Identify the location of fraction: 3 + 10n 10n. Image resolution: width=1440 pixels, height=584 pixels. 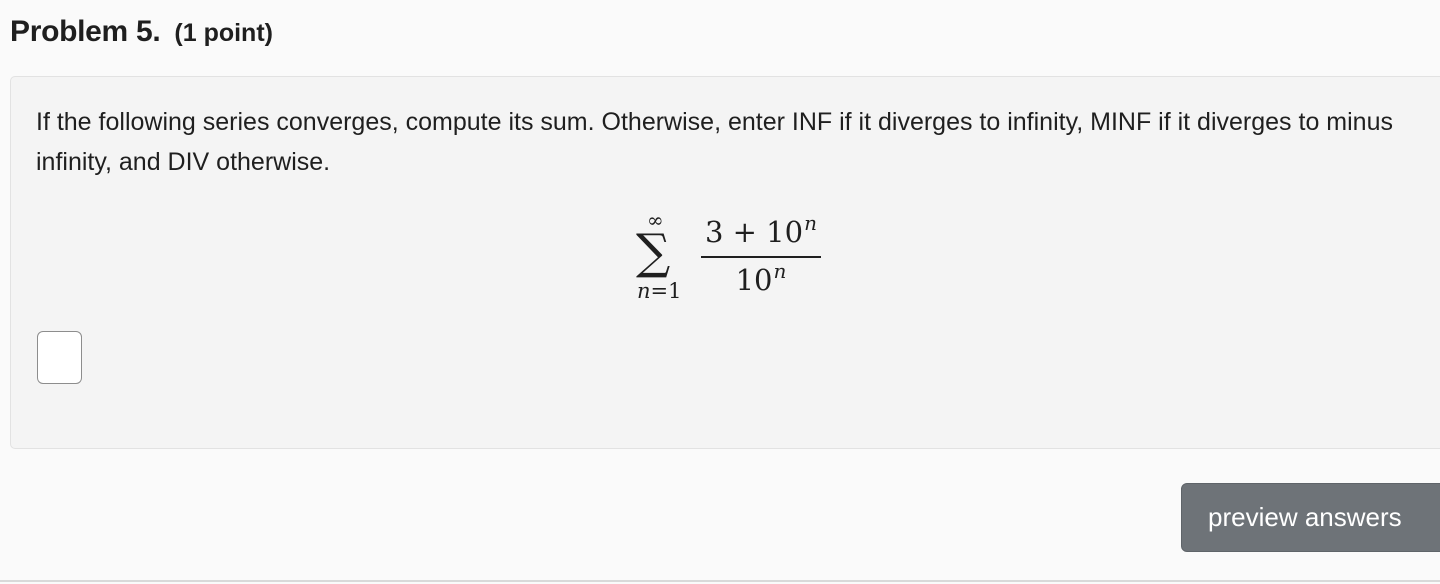
(761, 256).